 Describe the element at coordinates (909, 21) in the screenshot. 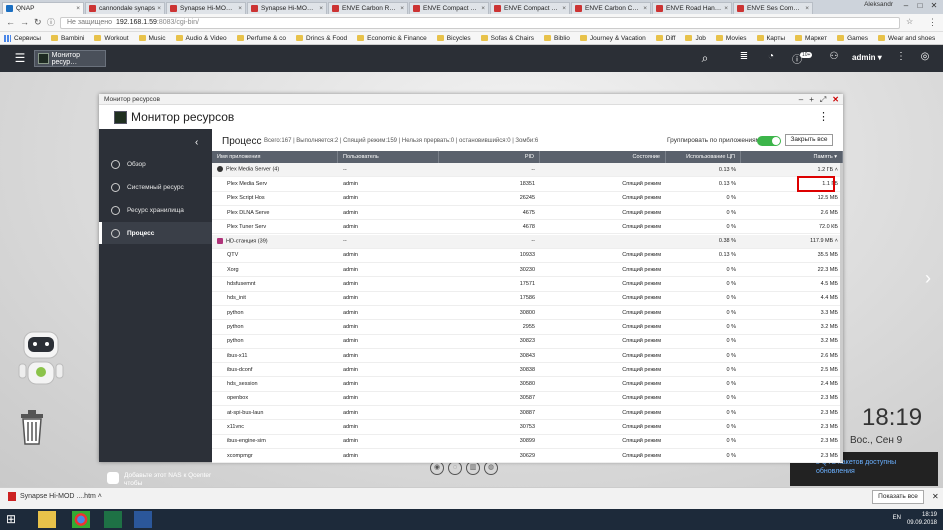

I see `bookmark-star-icon: ☆` at that location.